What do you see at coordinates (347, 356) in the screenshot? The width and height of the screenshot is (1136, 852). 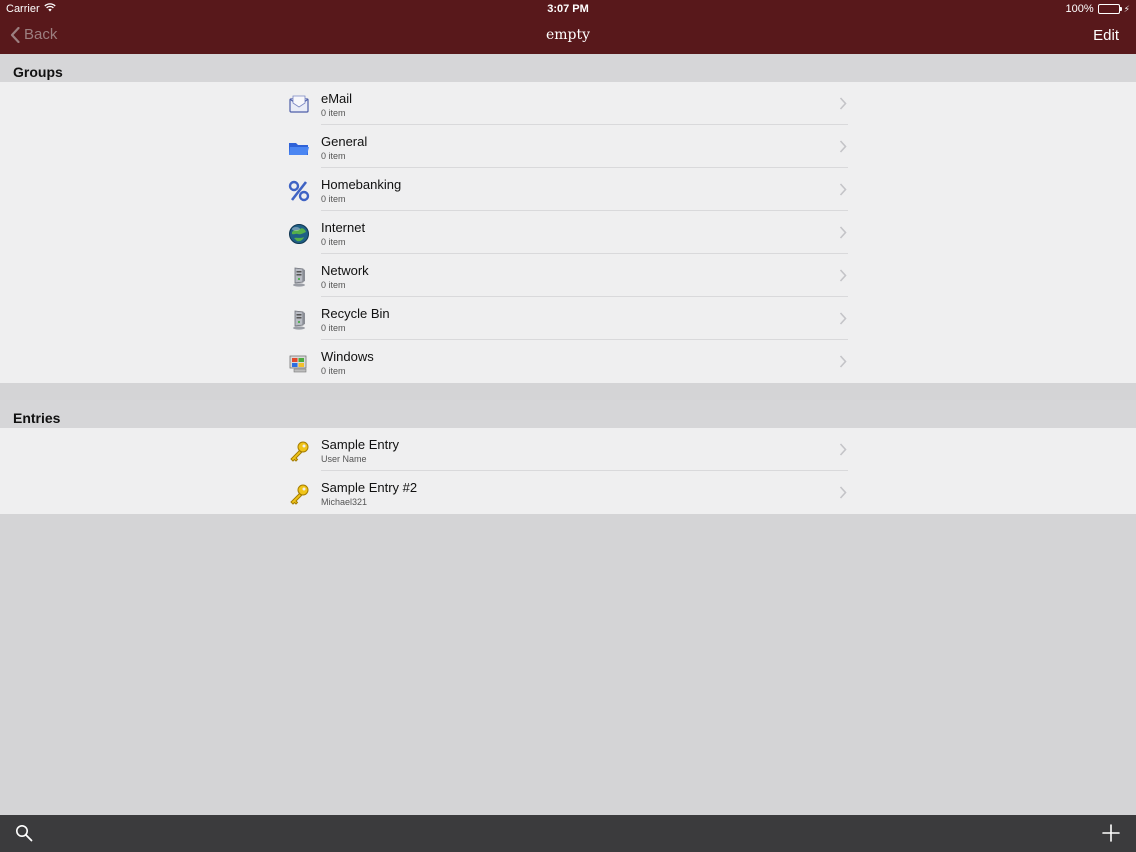 I see `group-title: Windows` at bounding box center [347, 356].